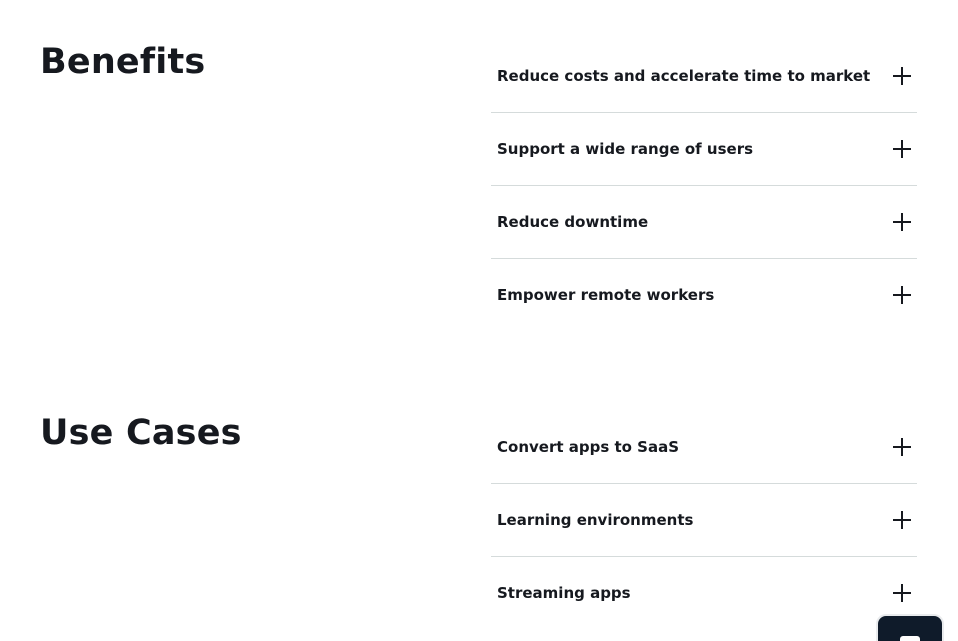  What do you see at coordinates (910, 638) in the screenshot?
I see `chat-icon` at bounding box center [910, 638].